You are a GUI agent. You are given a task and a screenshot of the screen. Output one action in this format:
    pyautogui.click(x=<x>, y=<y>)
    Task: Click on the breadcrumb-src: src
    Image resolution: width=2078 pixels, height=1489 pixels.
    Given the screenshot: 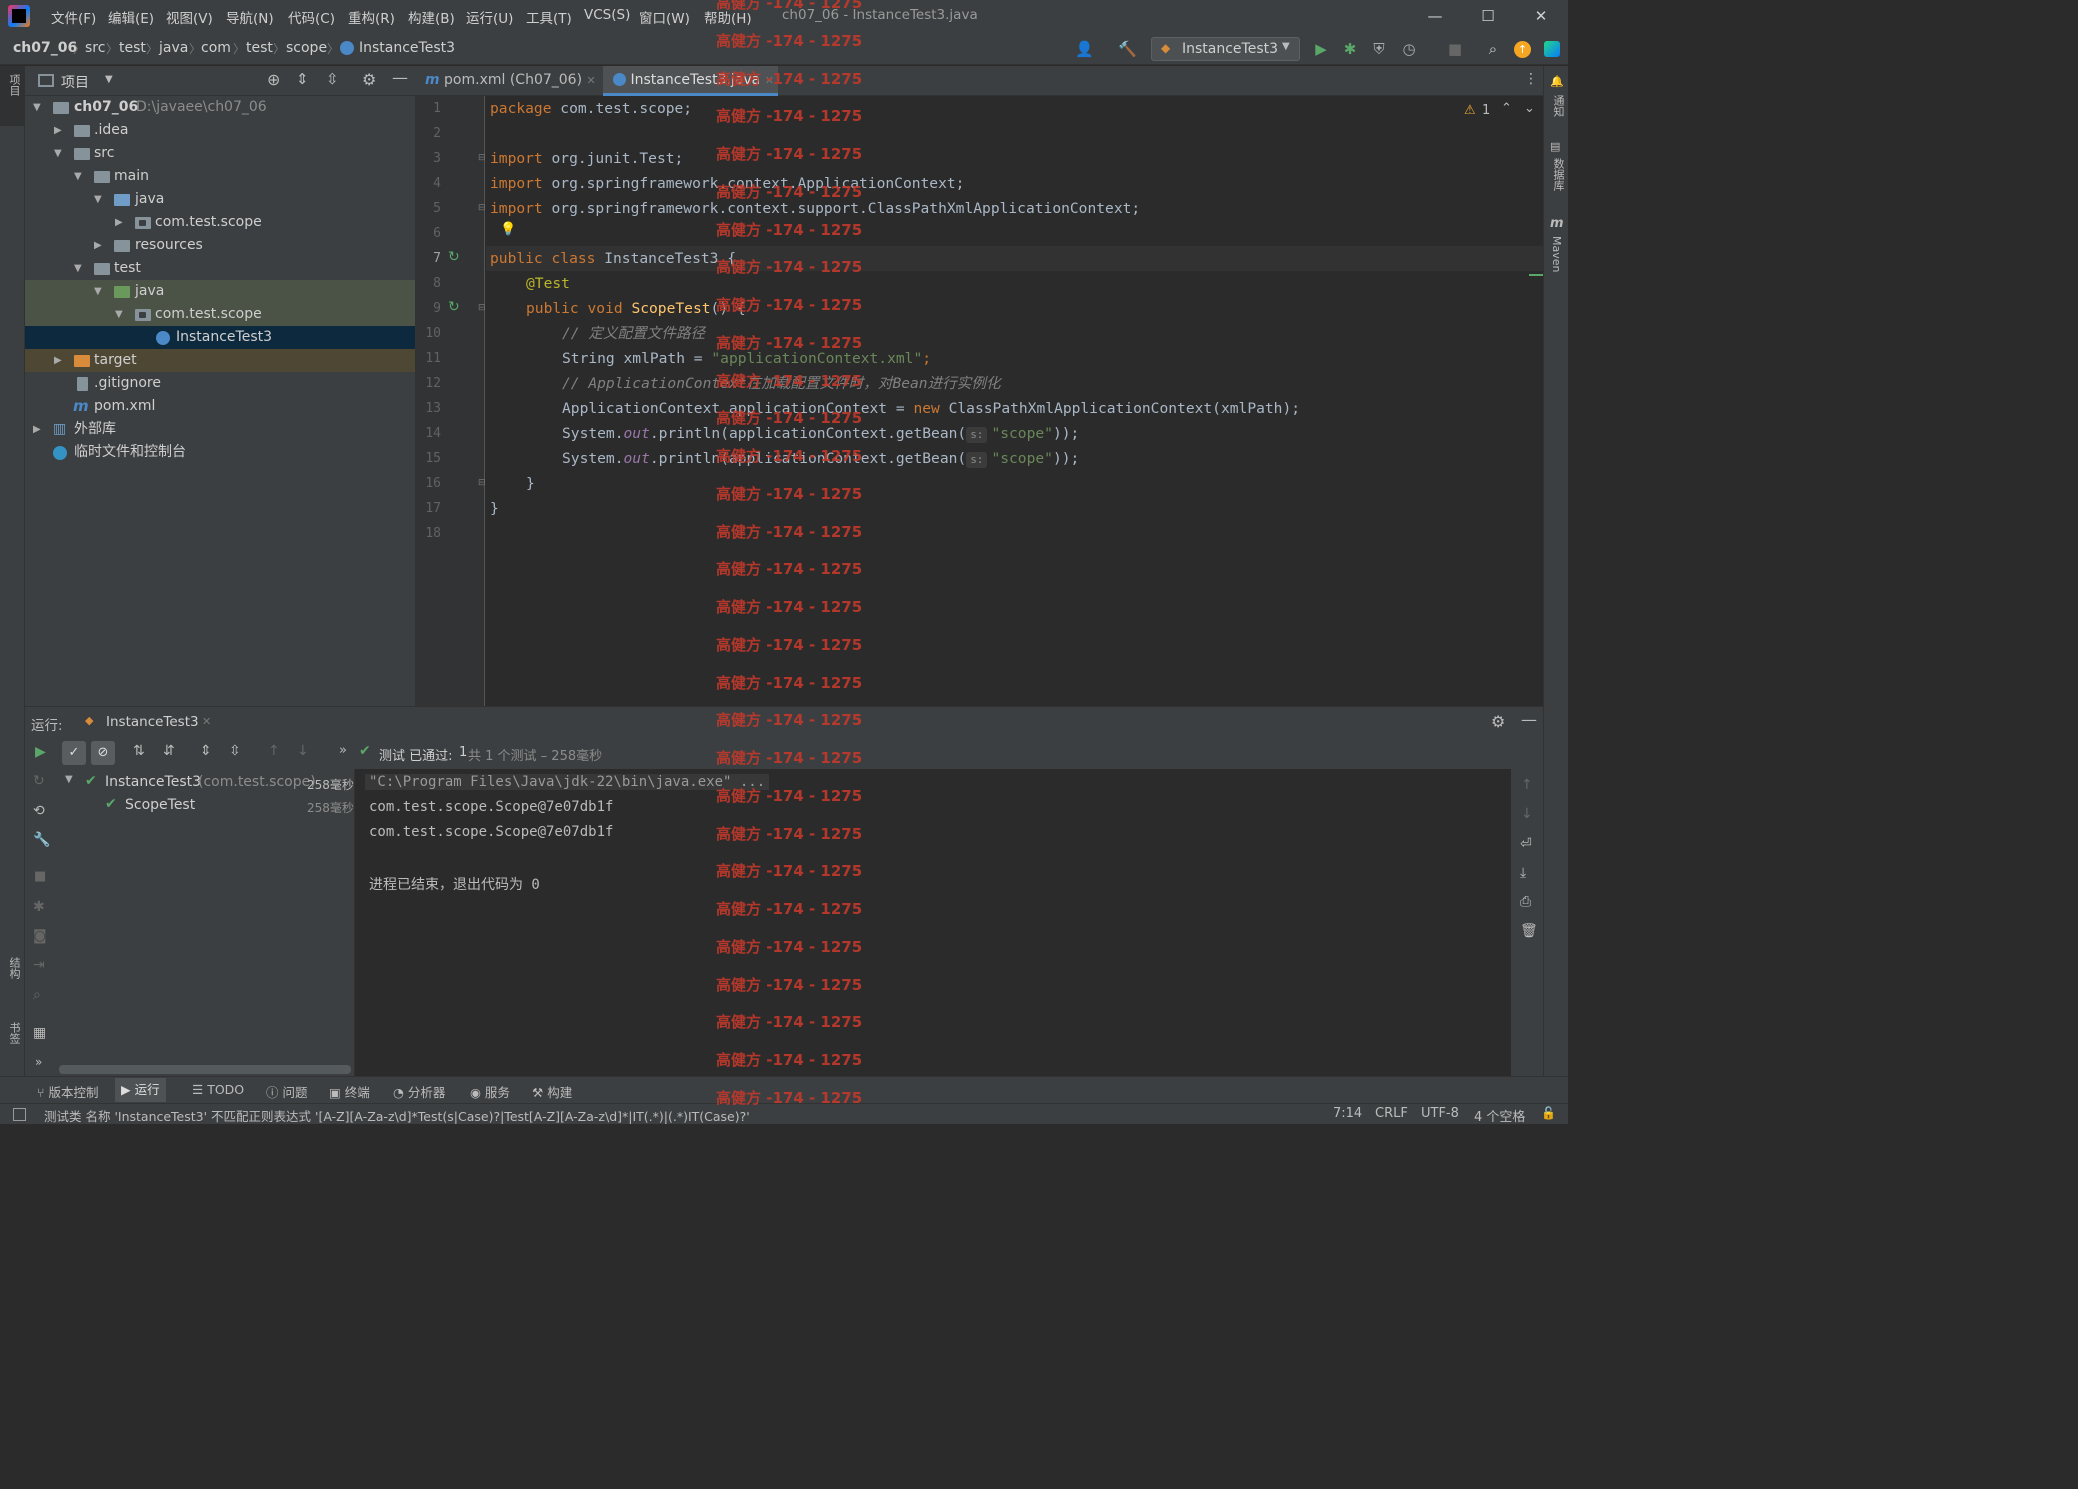 What is the action you would take?
    pyautogui.click(x=95, y=48)
    